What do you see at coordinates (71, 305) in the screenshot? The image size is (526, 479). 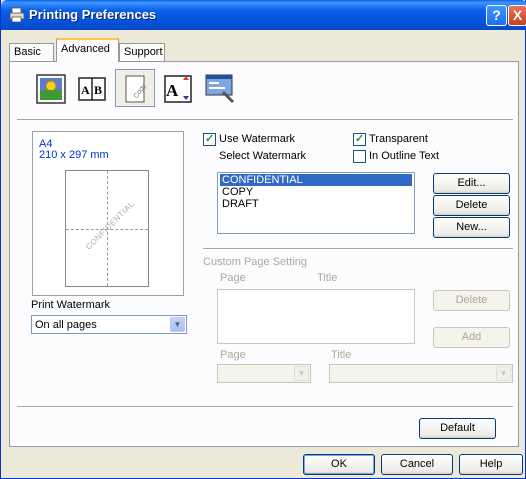 I see `print-watermark-label: Print Watermark` at bounding box center [71, 305].